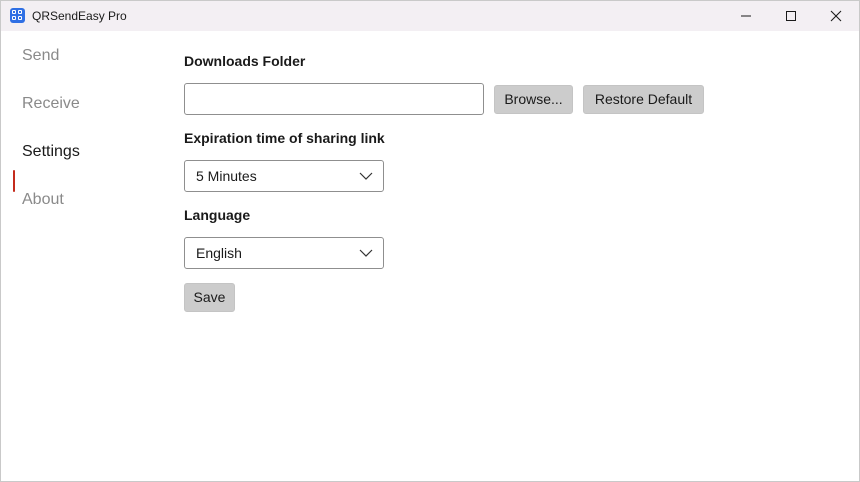 The width and height of the screenshot is (860, 482). I want to click on maximize-icon, so click(791, 16).